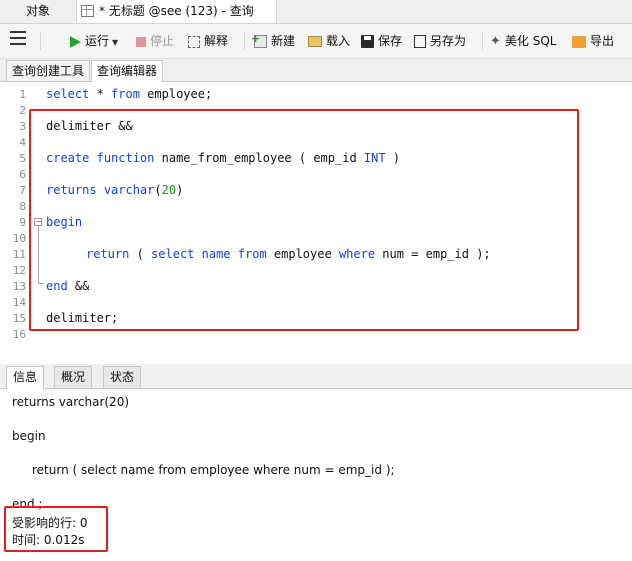 This screenshot has height=561, width=632. What do you see at coordinates (22, 190) in the screenshot?
I see `line-number: 7` at bounding box center [22, 190].